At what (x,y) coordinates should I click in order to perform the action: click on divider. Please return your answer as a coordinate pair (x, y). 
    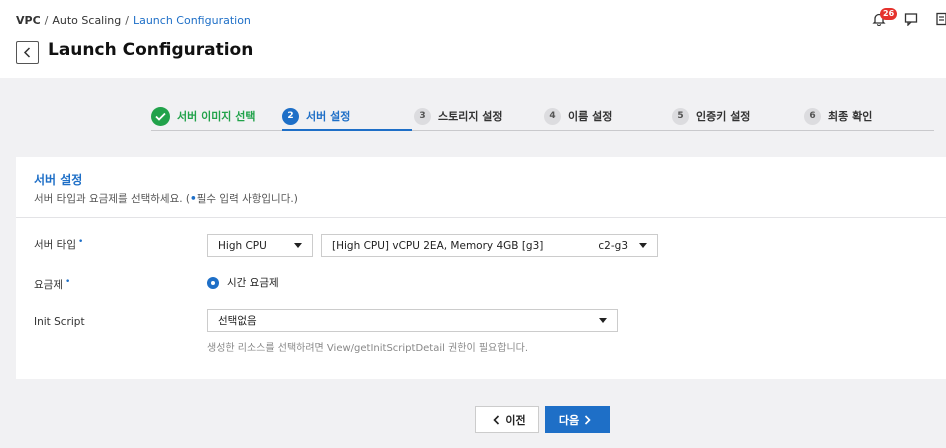
    Looking at the image, I should click on (481, 217).